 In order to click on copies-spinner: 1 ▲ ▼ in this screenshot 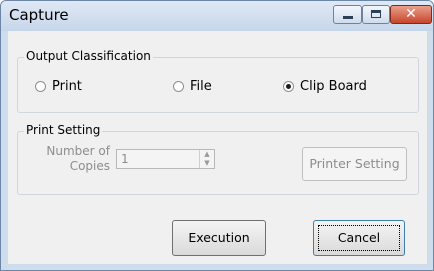, I will do `click(165, 159)`.